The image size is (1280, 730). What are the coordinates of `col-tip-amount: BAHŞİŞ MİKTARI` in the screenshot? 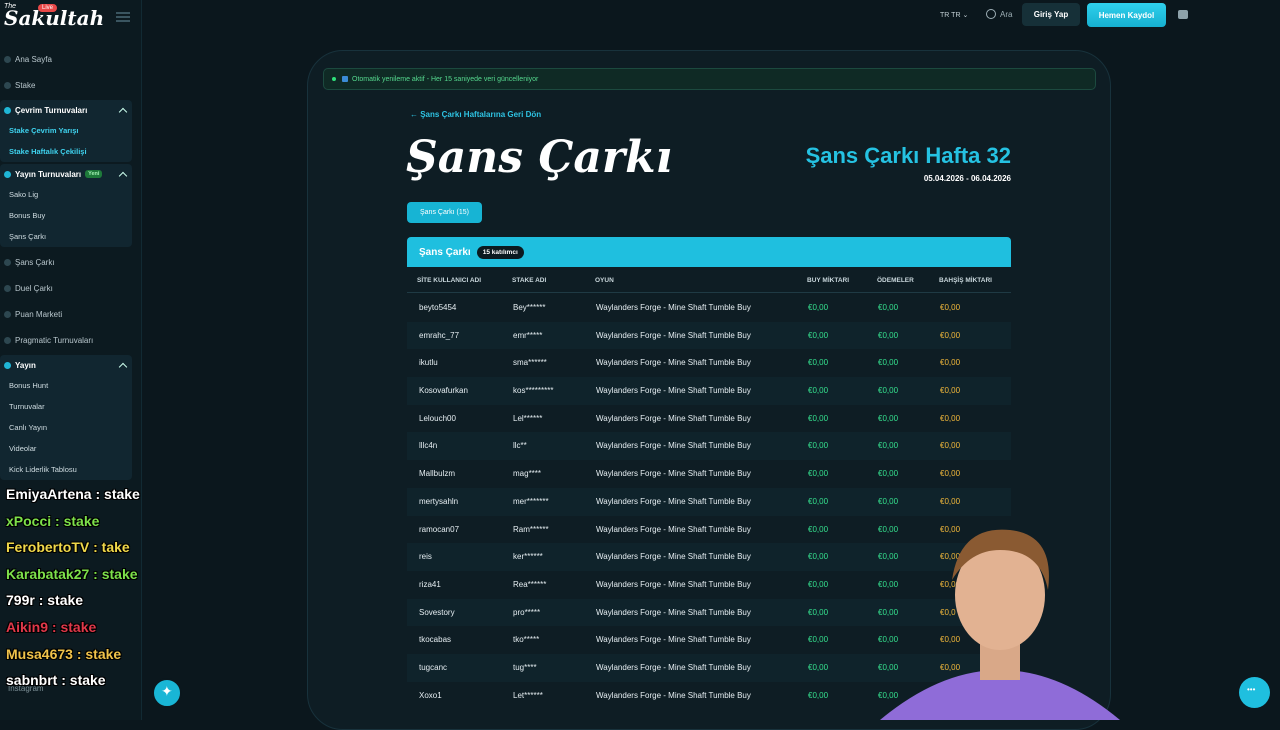 It's located at (965, 280).